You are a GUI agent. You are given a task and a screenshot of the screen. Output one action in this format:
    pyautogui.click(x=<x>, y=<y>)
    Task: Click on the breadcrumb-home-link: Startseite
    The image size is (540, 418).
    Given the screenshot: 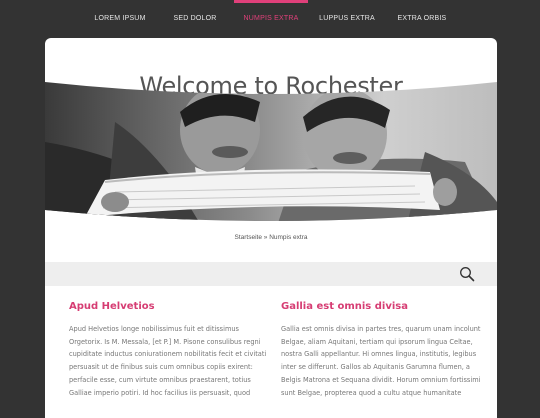 What is the action you would take?
    pyautogui.click(x=247, y=237)
    